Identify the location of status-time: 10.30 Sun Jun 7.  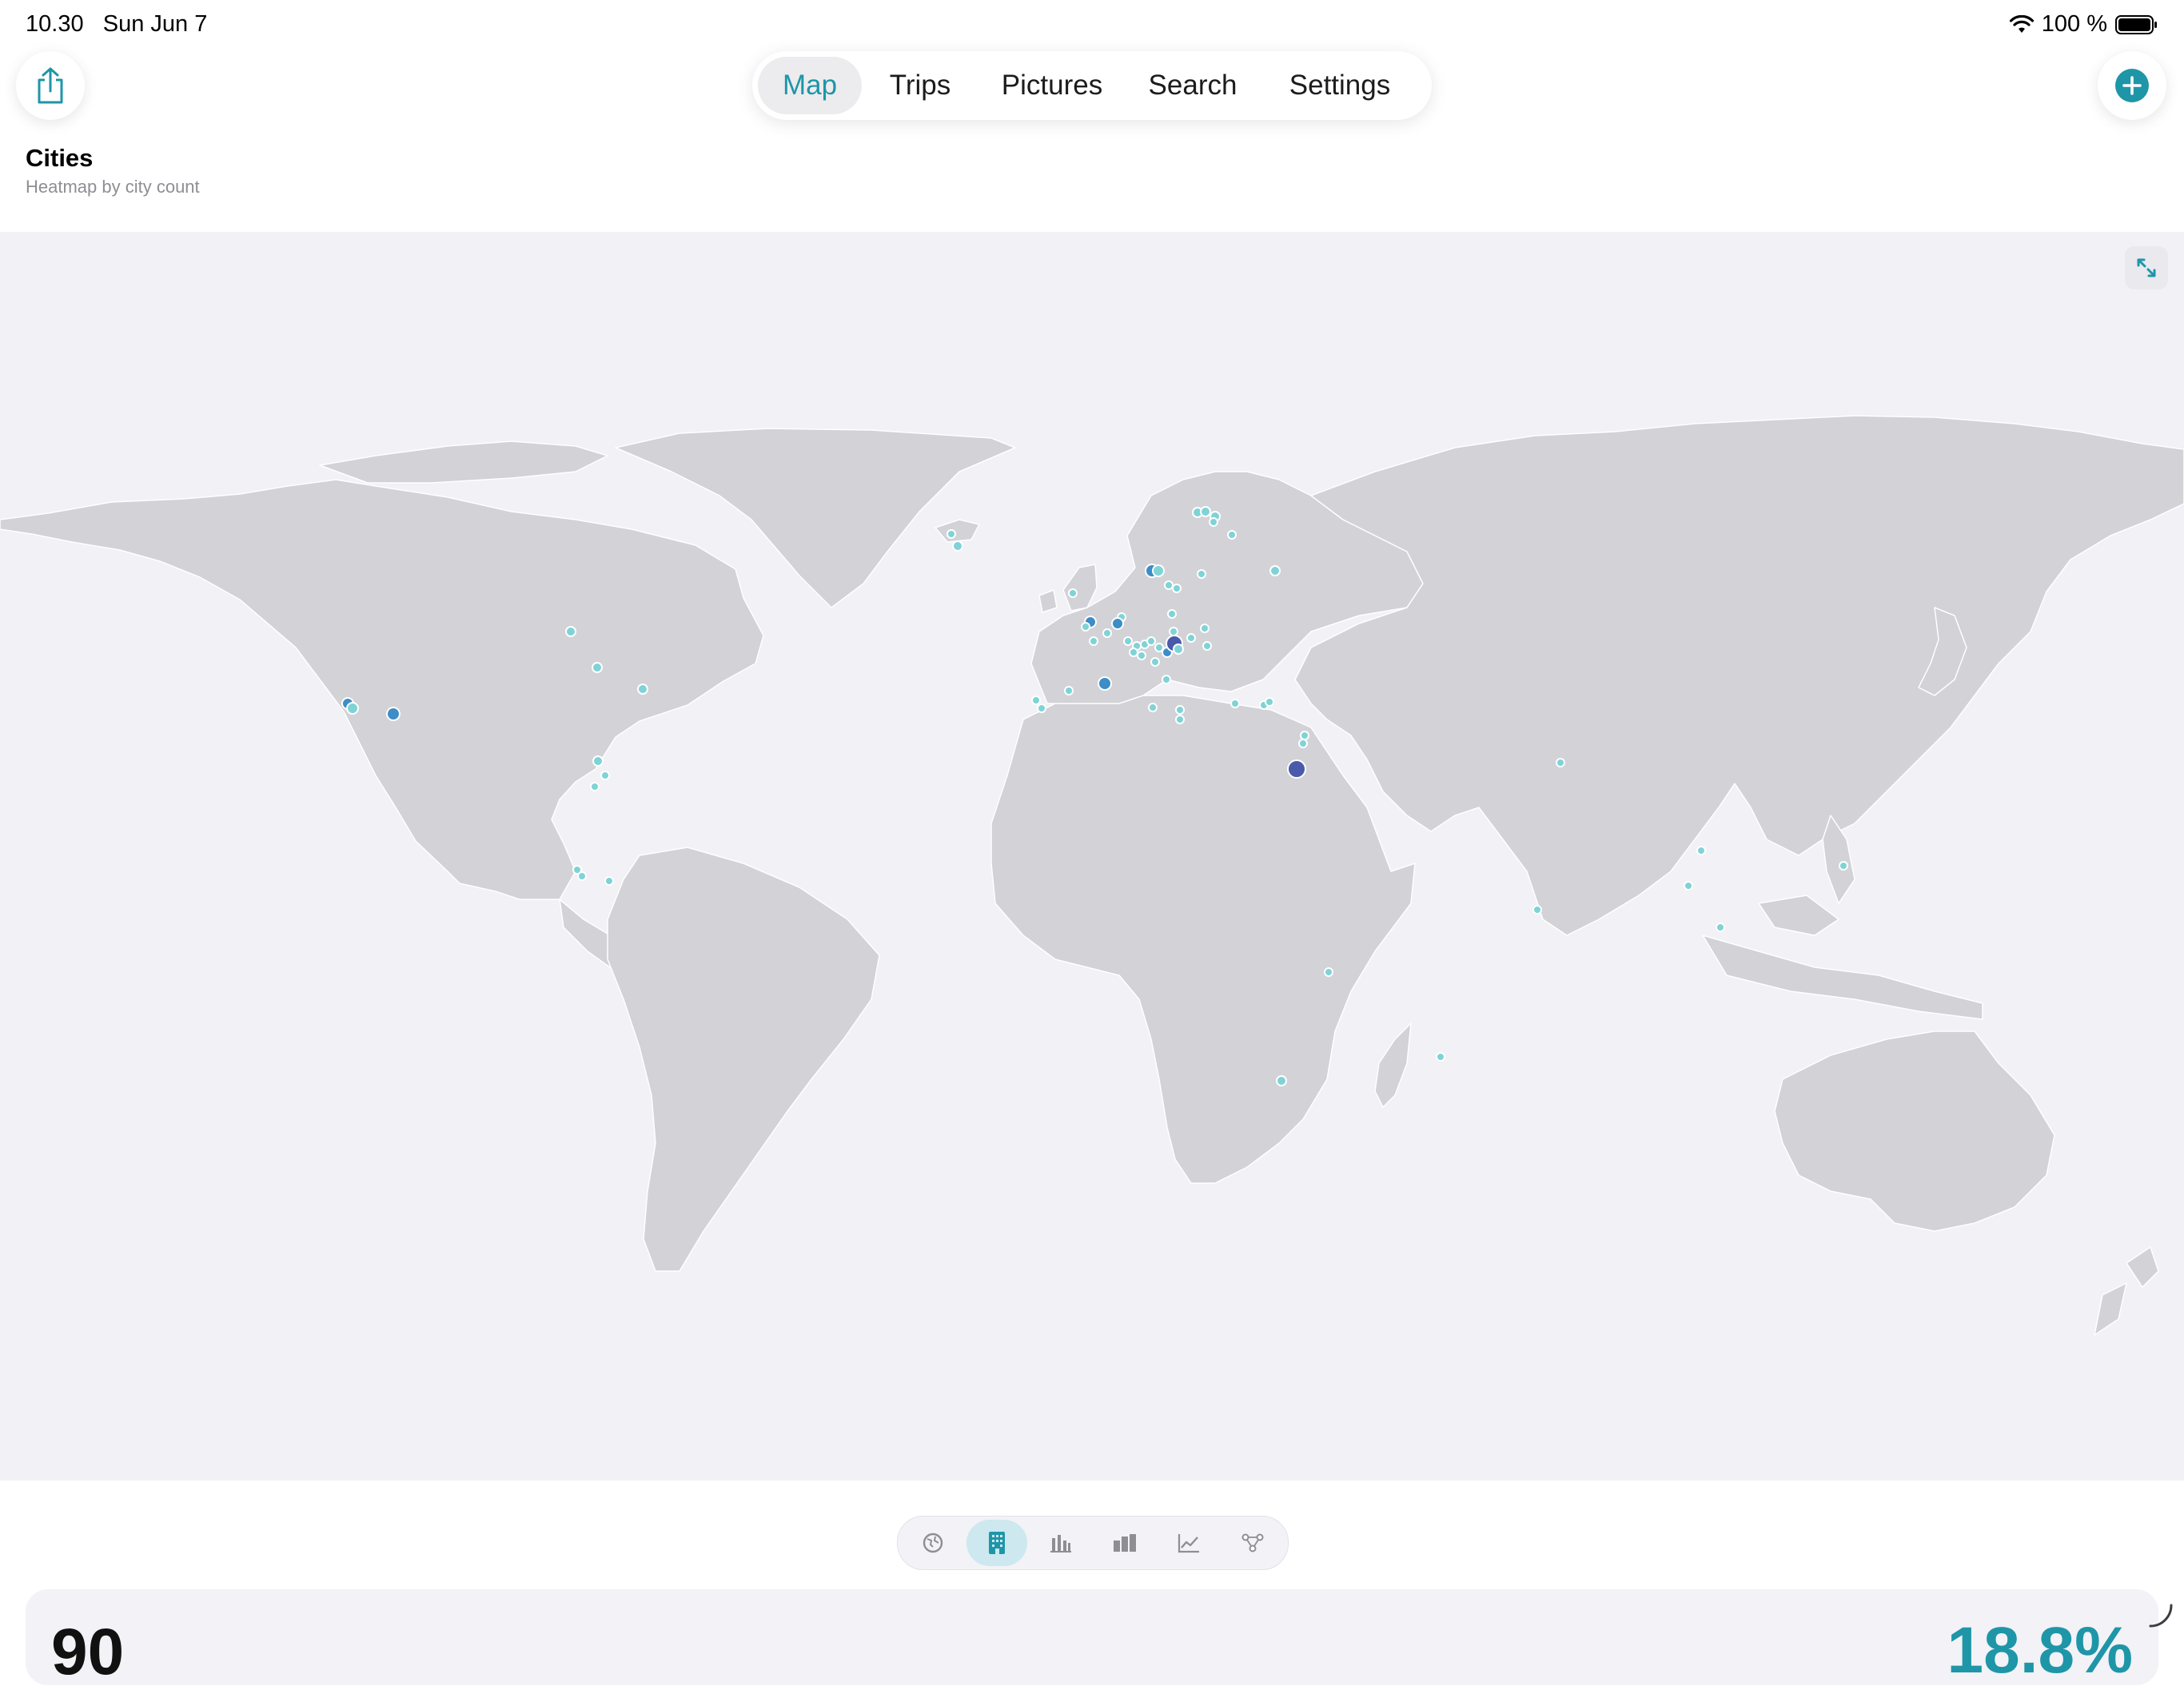
(116, 24).